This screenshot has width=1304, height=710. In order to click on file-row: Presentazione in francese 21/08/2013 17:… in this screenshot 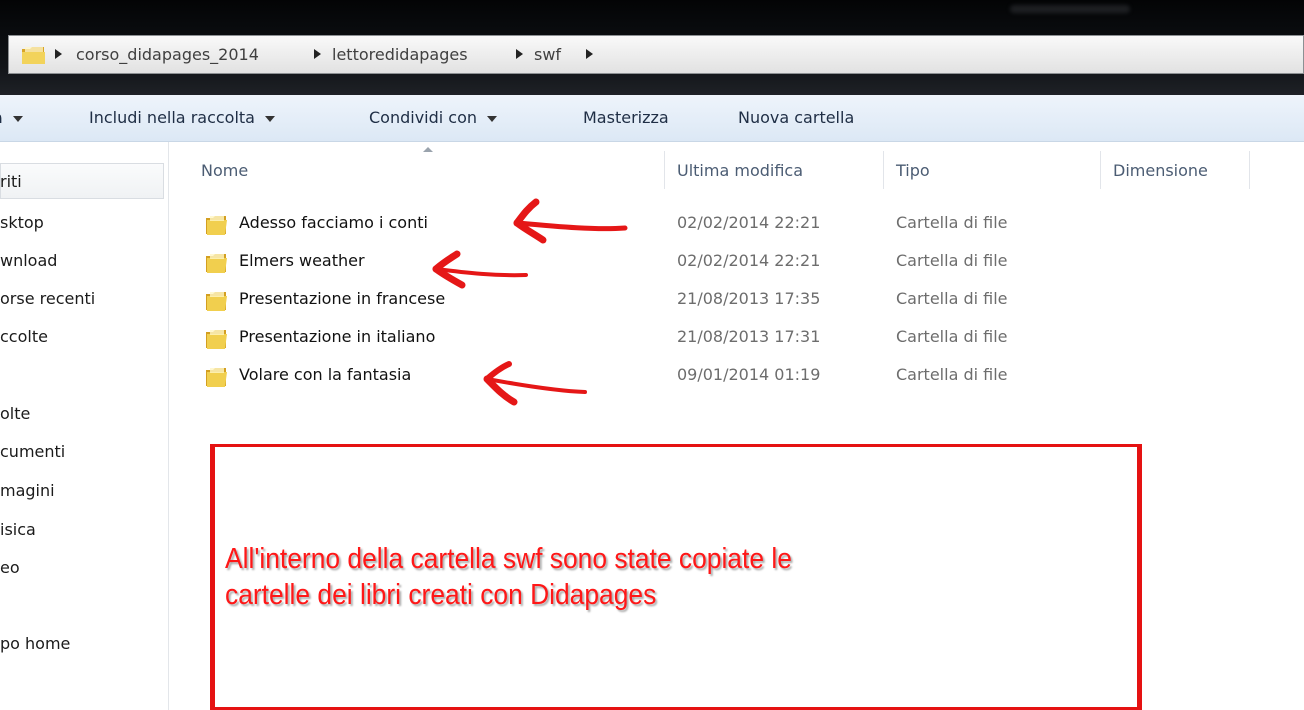, I will do `click(736, 301)`.